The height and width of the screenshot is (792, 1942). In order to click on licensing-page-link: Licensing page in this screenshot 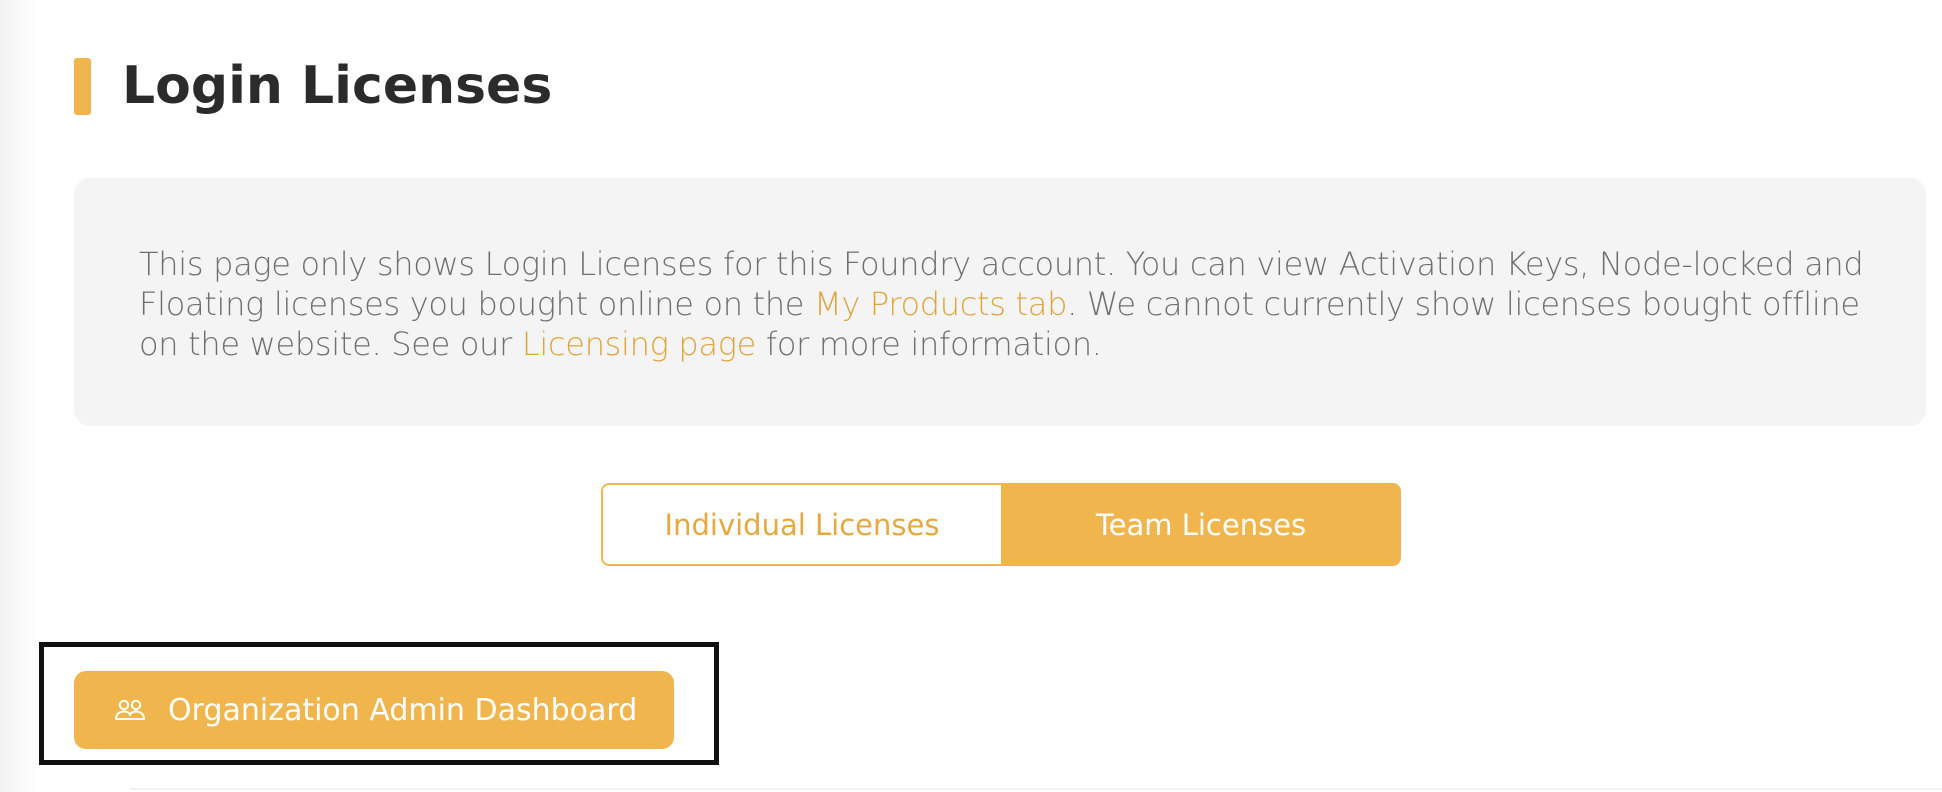, I will do `click(639, 344)`.